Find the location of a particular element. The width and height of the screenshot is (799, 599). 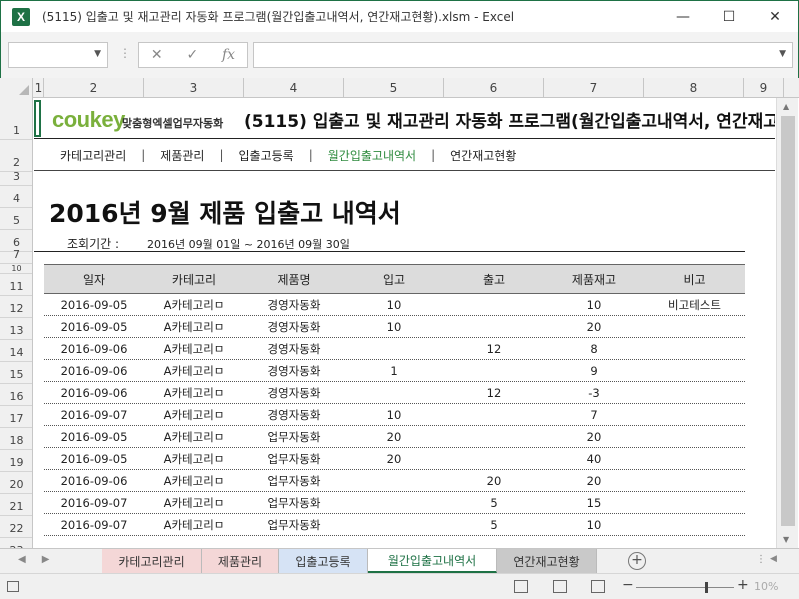

row-header: 22 is located at coordinates (16, 527).